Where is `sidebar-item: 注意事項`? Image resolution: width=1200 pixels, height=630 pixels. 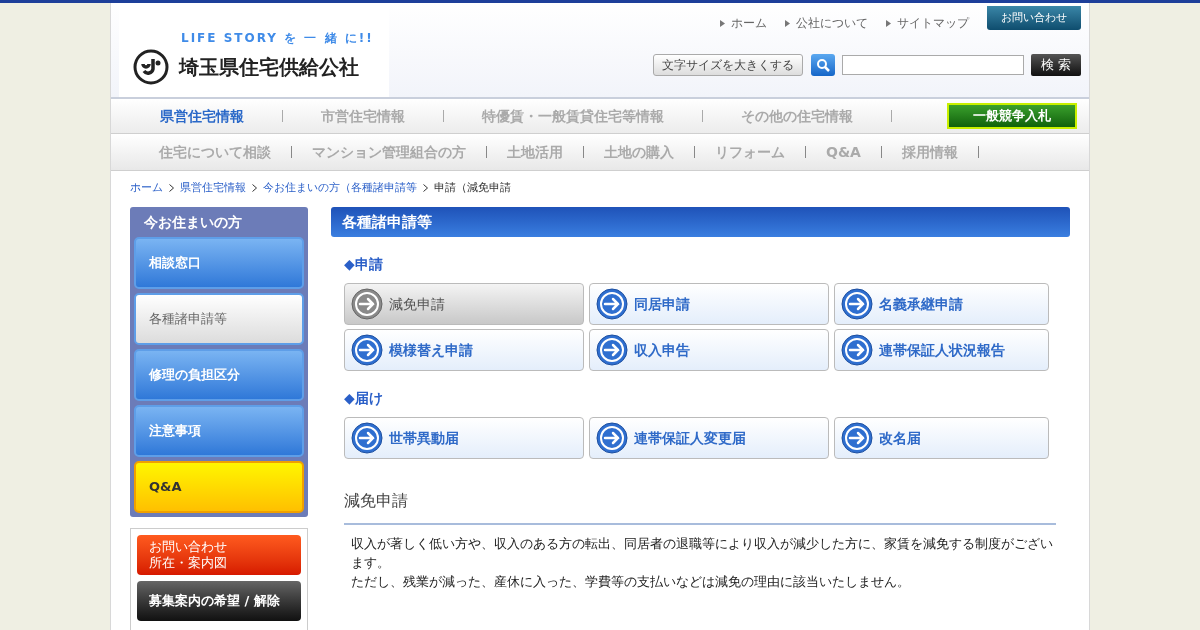 sidebar-item: 注意事項 is located at coordinates (219, 431).